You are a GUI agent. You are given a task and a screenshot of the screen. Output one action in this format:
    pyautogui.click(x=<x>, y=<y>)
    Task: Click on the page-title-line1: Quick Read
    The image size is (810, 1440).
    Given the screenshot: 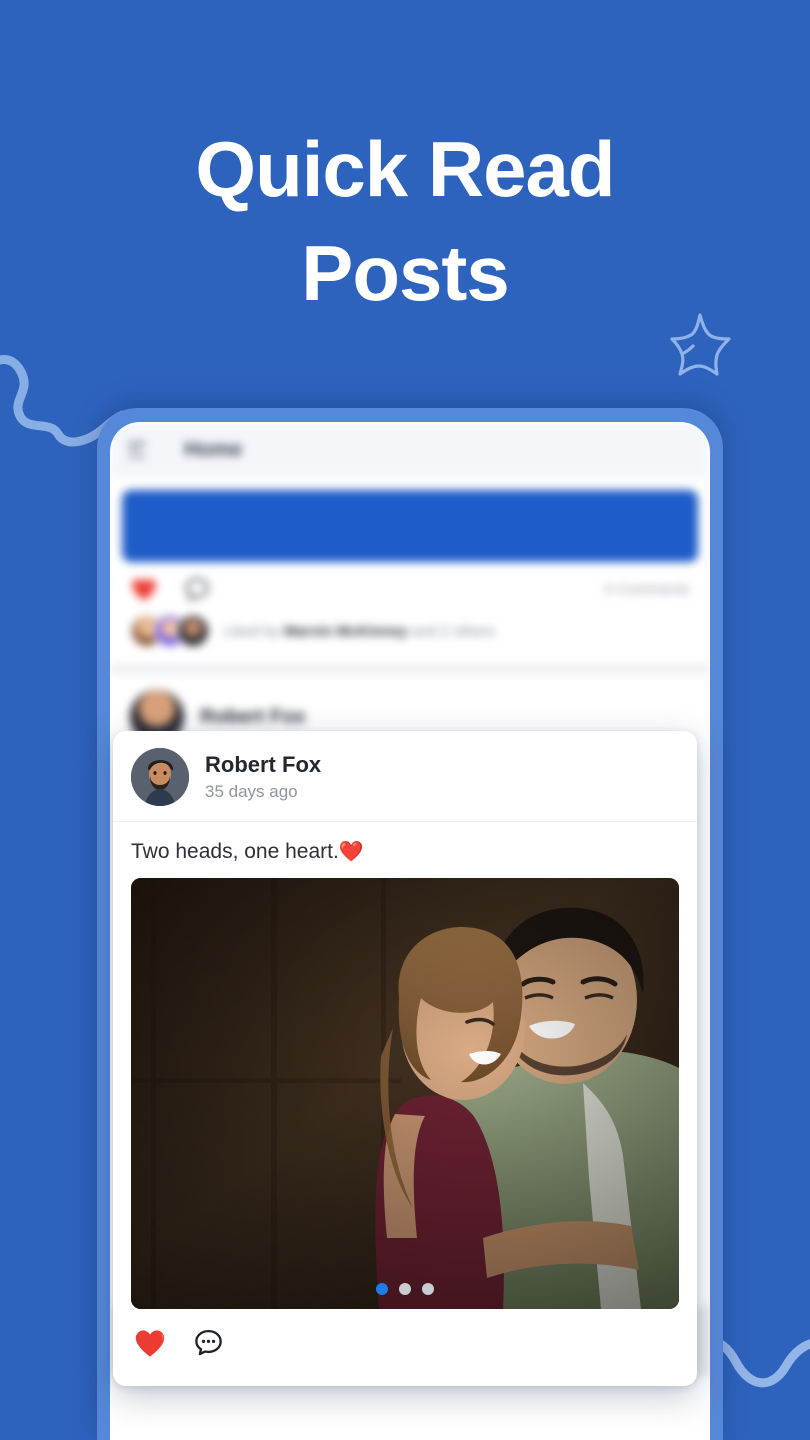 What is the action you would take?
    pyautogui.click(x=405, y=169)
    